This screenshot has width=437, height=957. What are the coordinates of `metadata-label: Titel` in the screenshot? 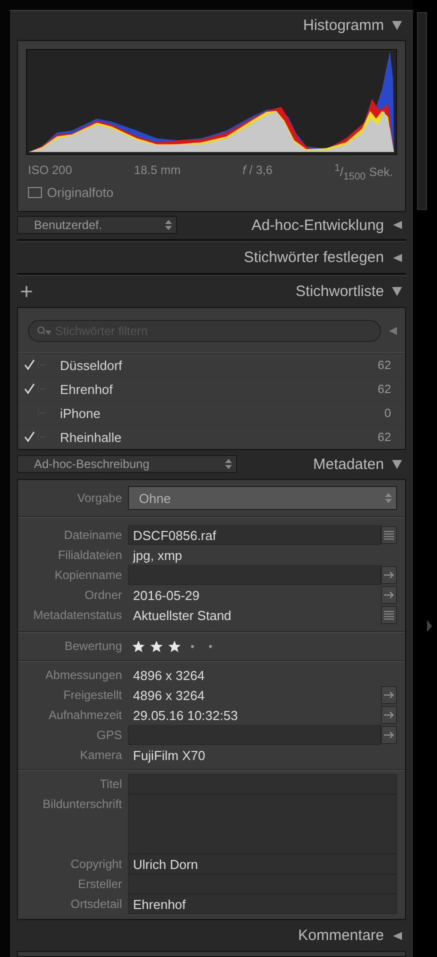 It's located at (110, 785).